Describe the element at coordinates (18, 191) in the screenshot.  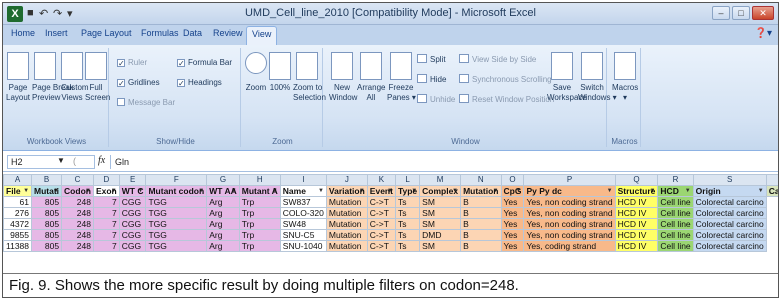
I see `header-cell: ▼ File` at that location.